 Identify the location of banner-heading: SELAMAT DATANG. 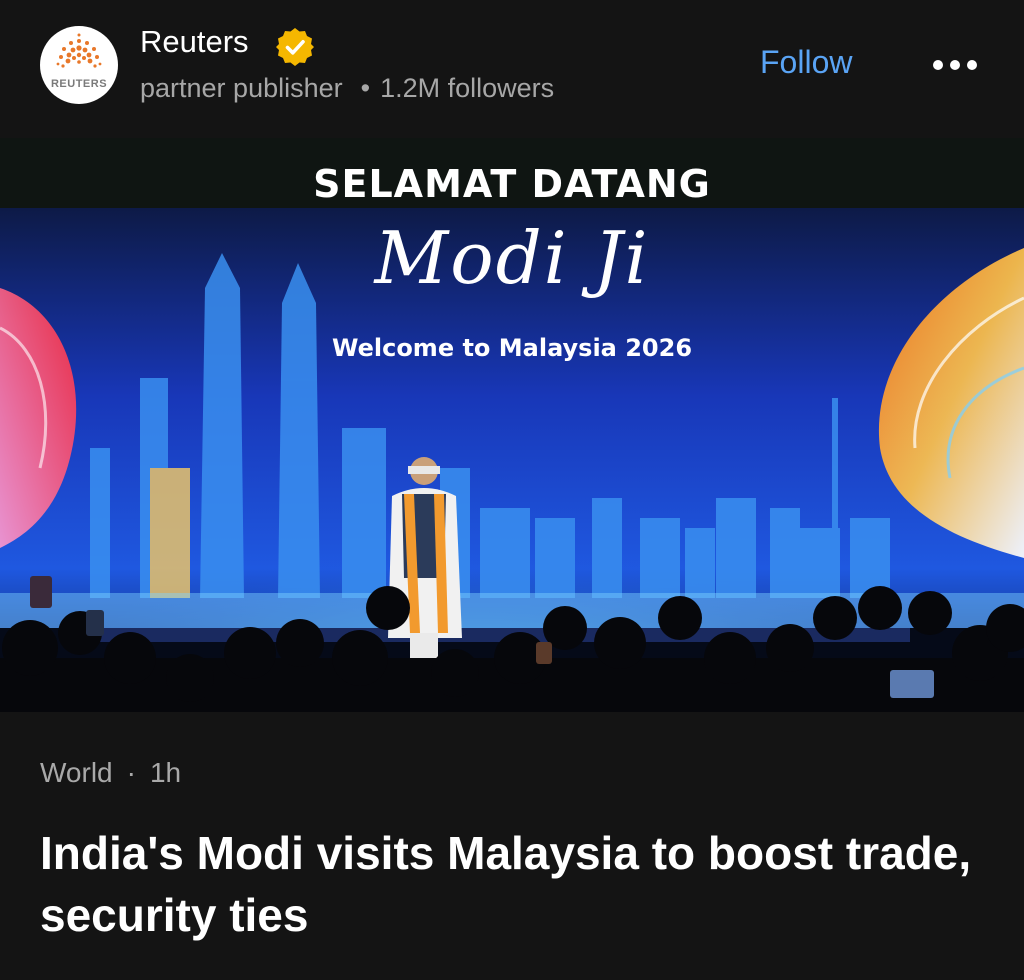
(512, 184).